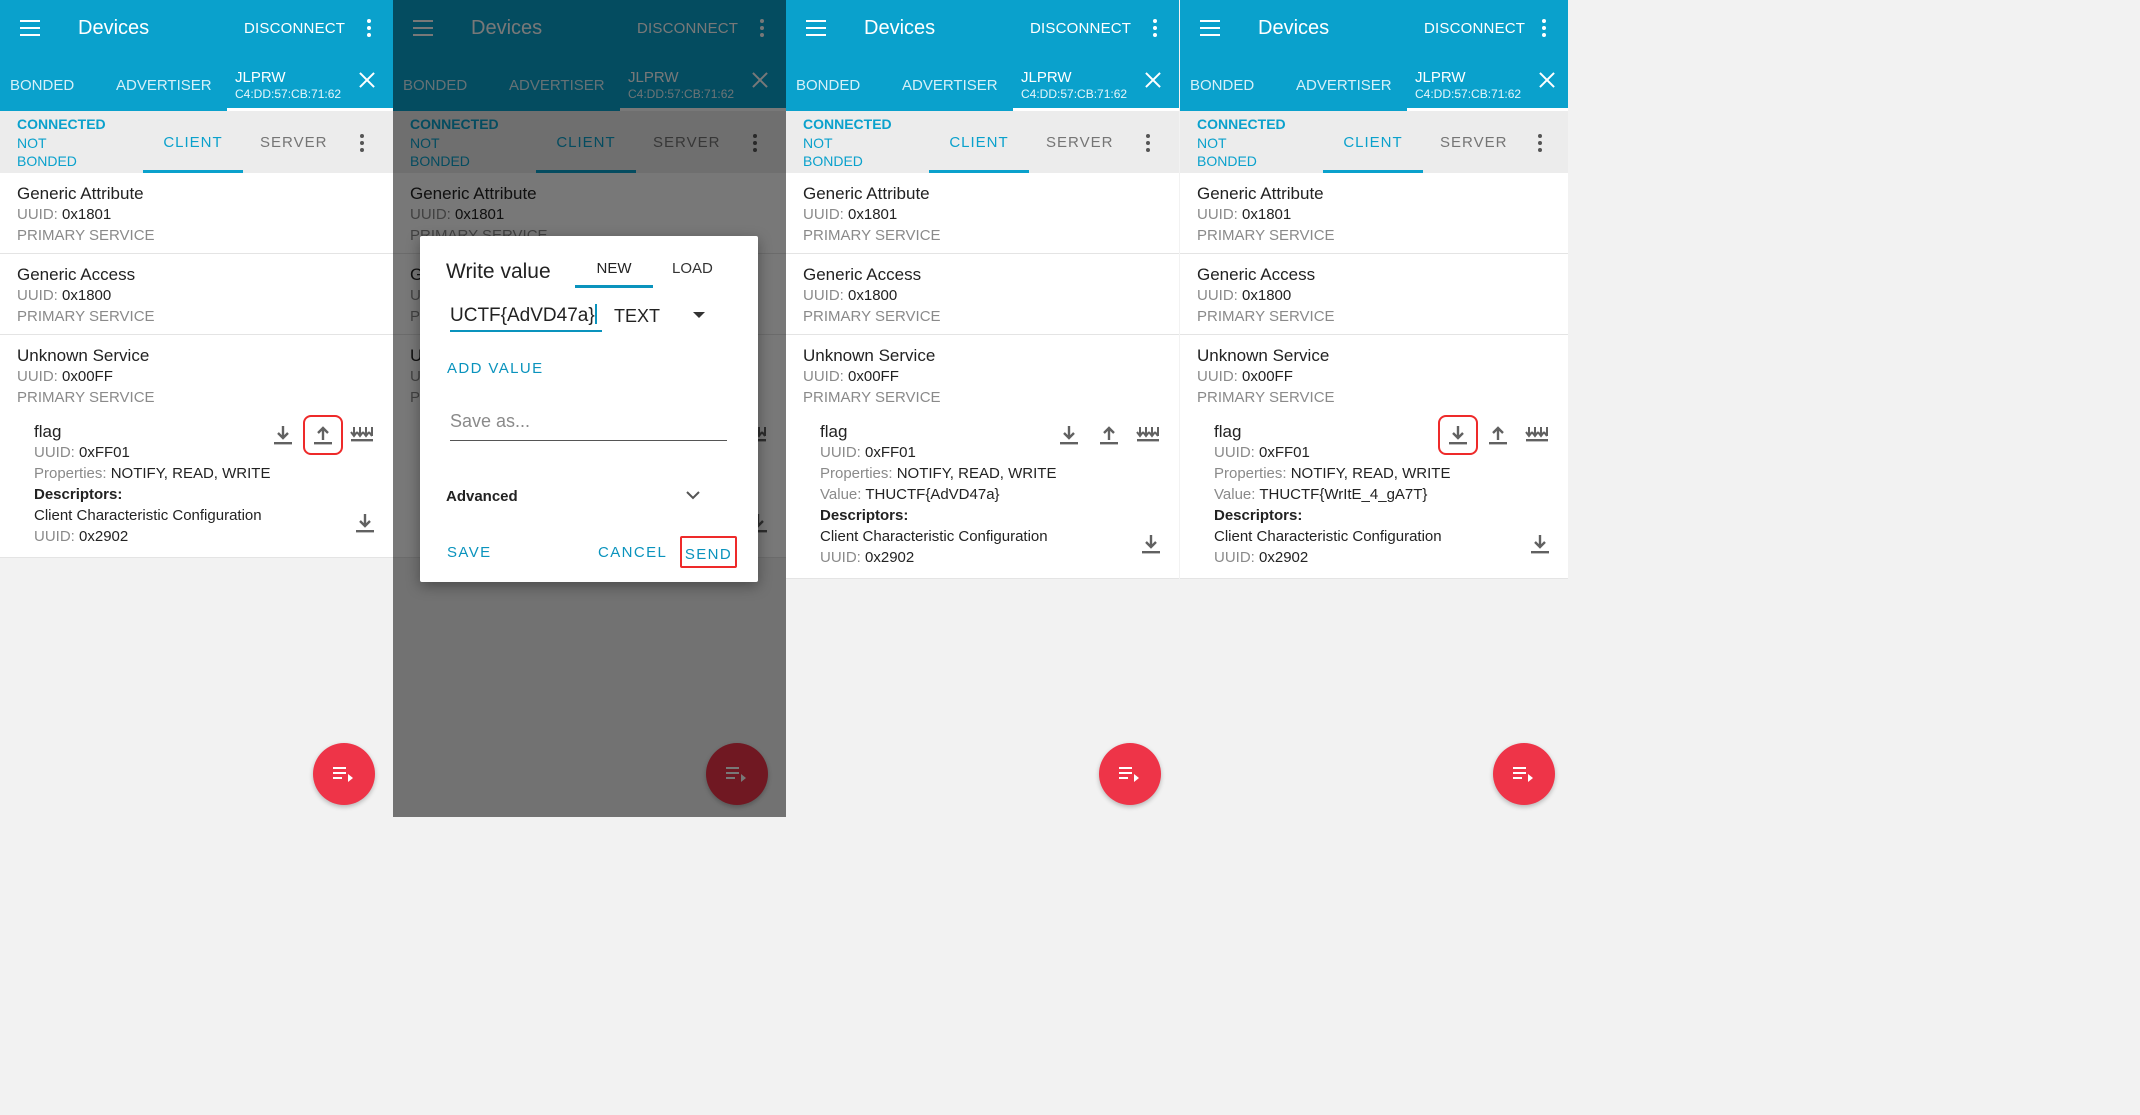  Describe the element at coordinates (469, 552) in the screenshot. I see `save-button: SAVE` at that location.